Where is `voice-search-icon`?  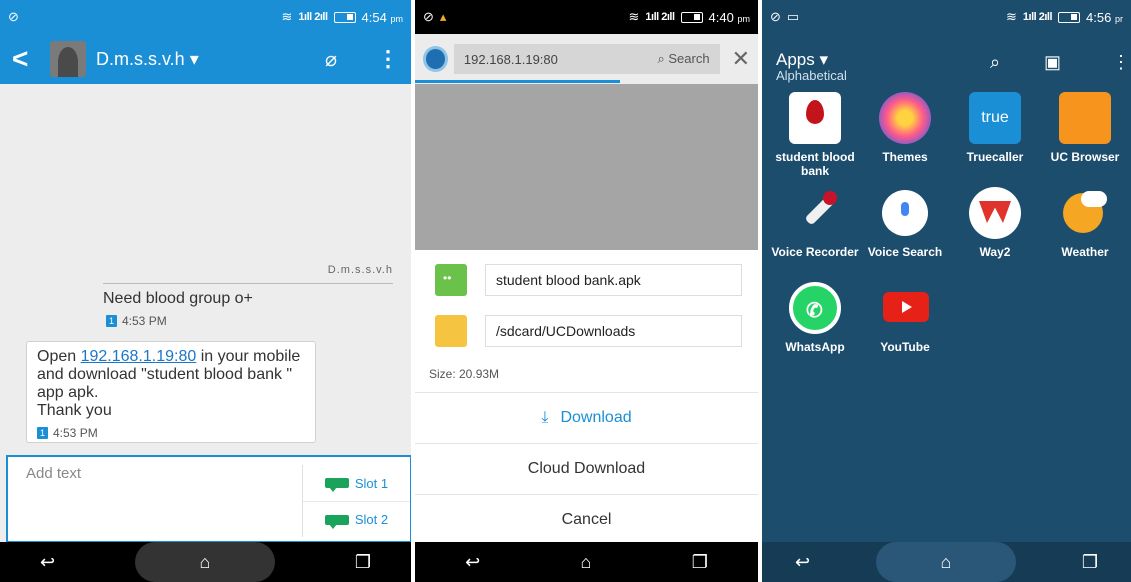
voice-search-icon is located at coordinates (905, 213).